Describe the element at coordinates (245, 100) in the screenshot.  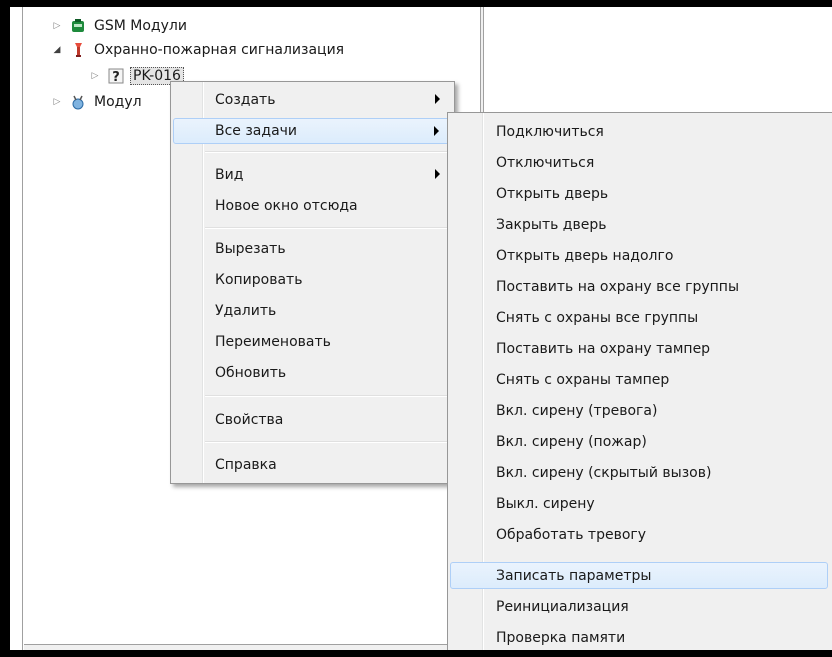
I see `menu-item-label: Создать` at that location.